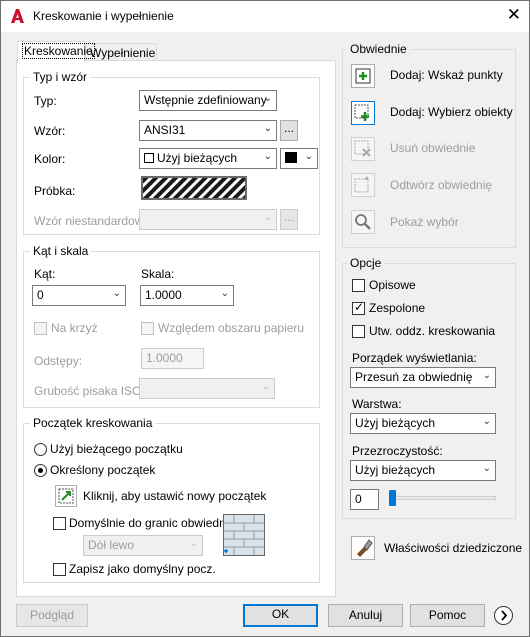  I want to click on use-current-origin-radio, so click(40, 449).